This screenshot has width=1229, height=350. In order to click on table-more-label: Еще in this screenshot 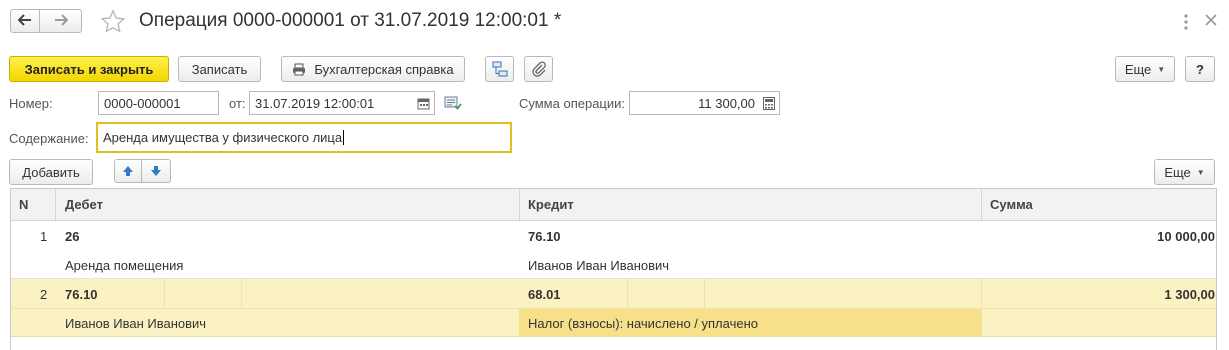, I will do `click(1177, 172)`.